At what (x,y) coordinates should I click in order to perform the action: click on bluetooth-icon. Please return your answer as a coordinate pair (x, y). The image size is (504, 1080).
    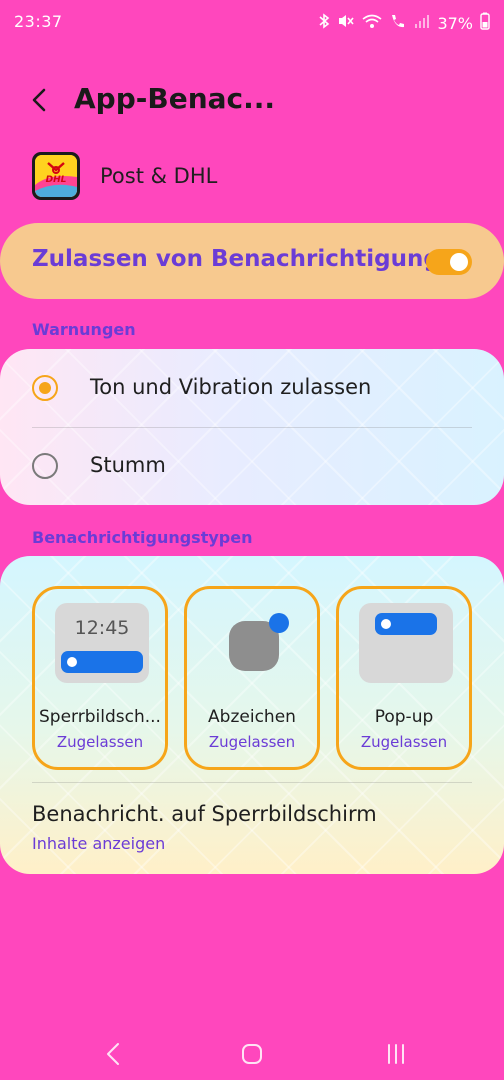
    Looking at the image, I should click on (324, 23).